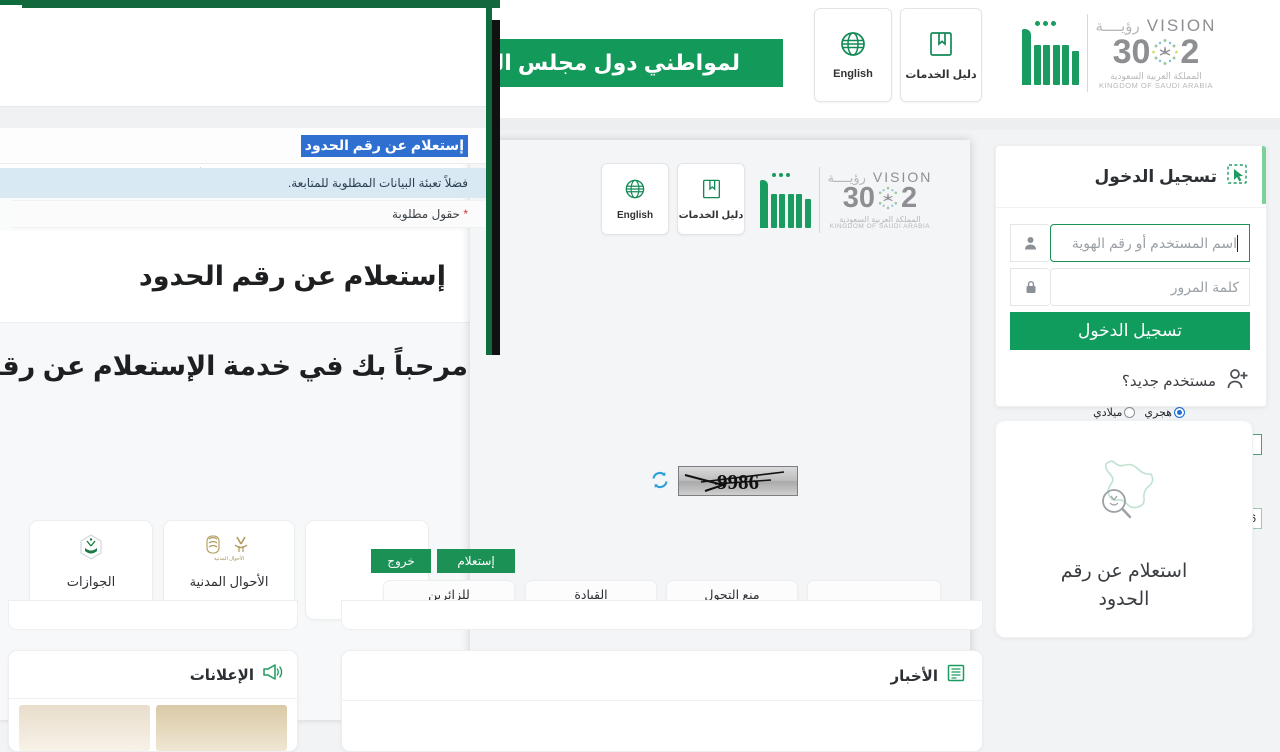 Image resolution: width=1280 pixels, height=752 pixels. What do you see at coordinates (1237, 176) in the screenshot?
I see `cursor-select-icon` at bounding box center [1237, 176].